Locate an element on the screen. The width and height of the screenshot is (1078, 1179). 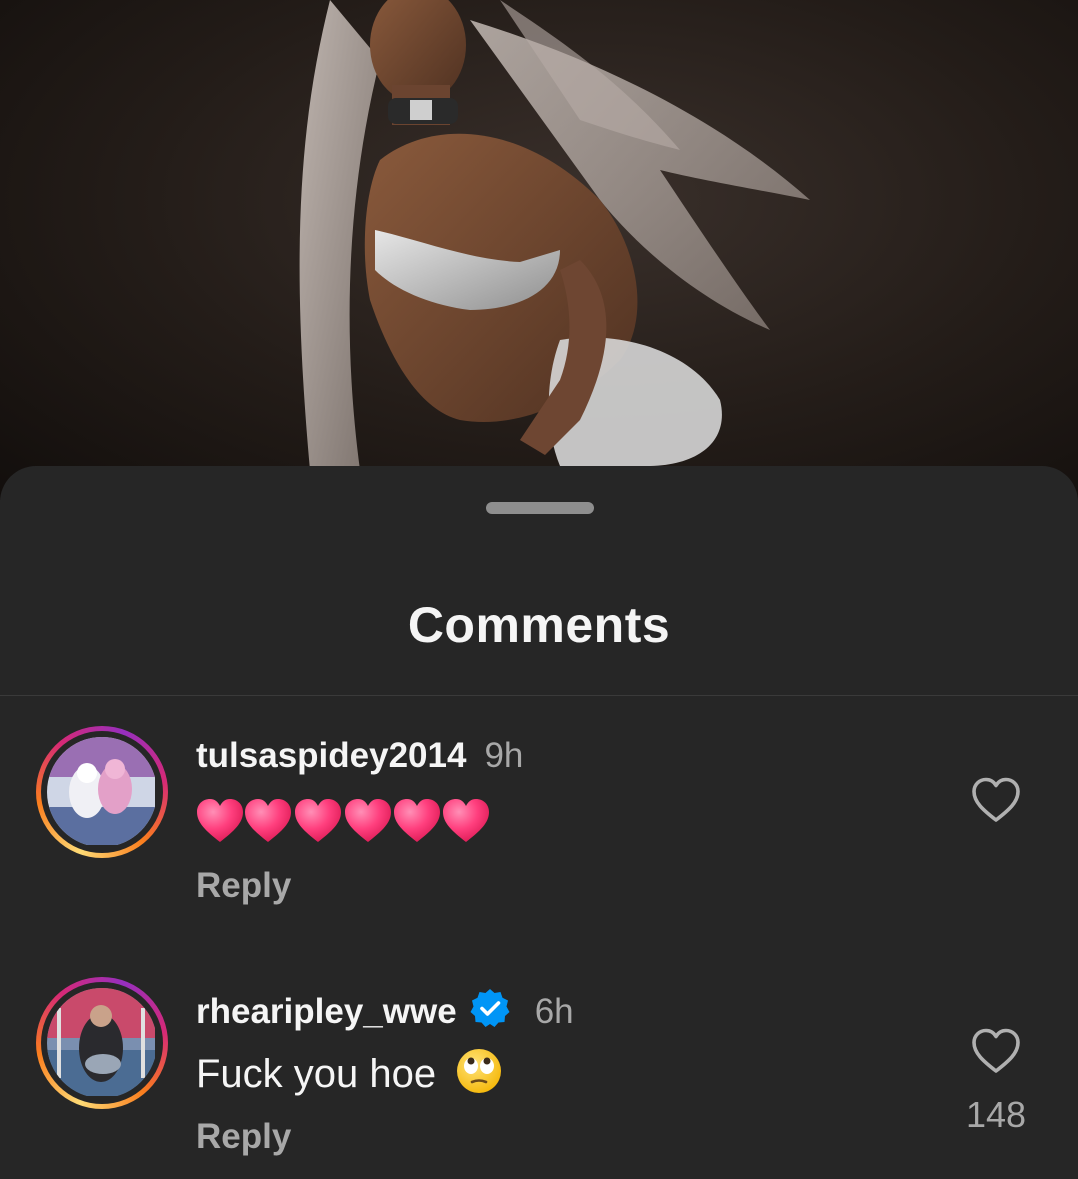
rolling-eyes-emoji is located at coordinates (479, 1071).